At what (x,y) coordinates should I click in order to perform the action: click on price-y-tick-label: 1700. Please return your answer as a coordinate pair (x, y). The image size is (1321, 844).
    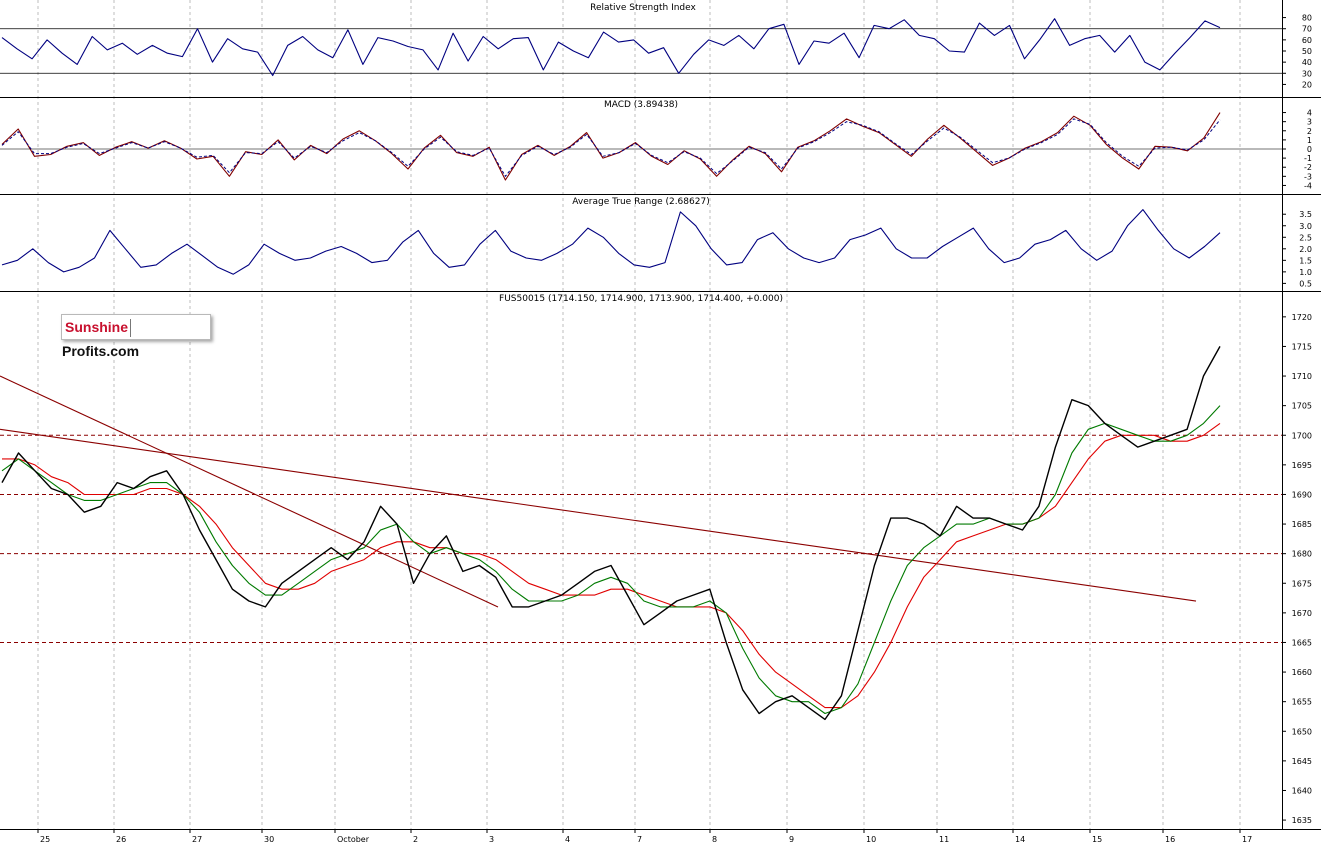
    Looking at the image, I should click on (1302, 435).